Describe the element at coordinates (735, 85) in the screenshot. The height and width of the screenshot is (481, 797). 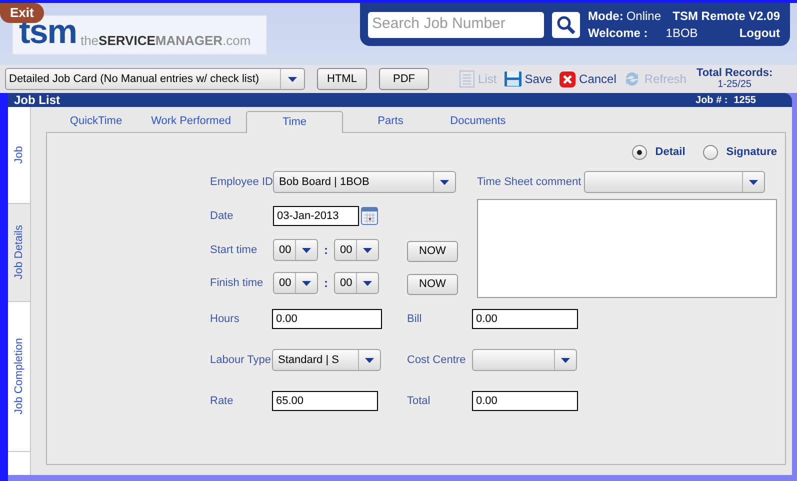
I see `total-records-value: 1-25/25` at that location.